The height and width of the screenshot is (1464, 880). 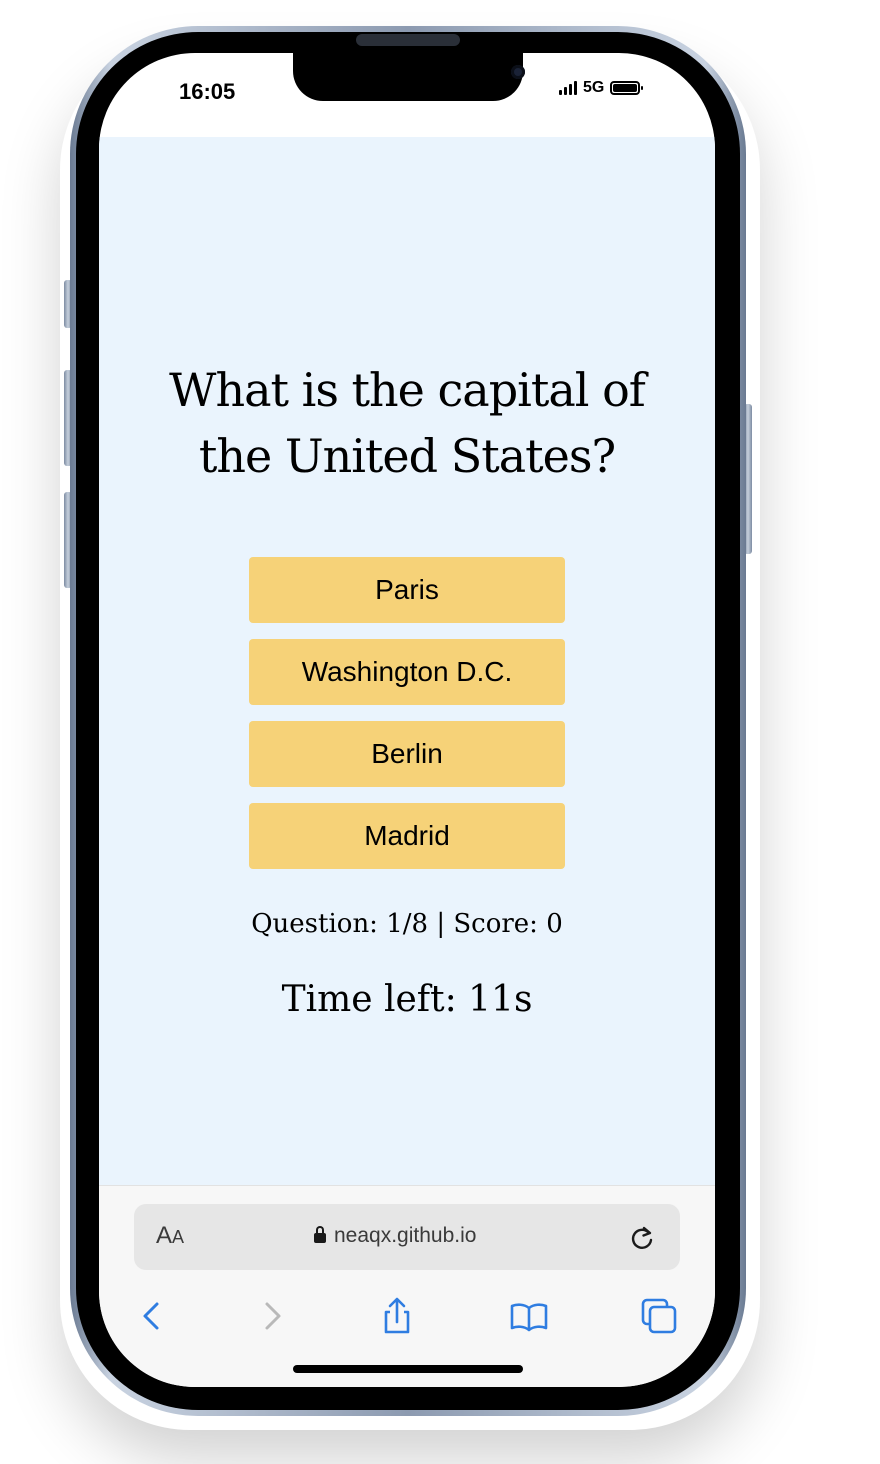 What do you see at coordinates (178, 1237) in the screenshot?
I see `text-size-label-small: A` at bounding box center [178, 1237].